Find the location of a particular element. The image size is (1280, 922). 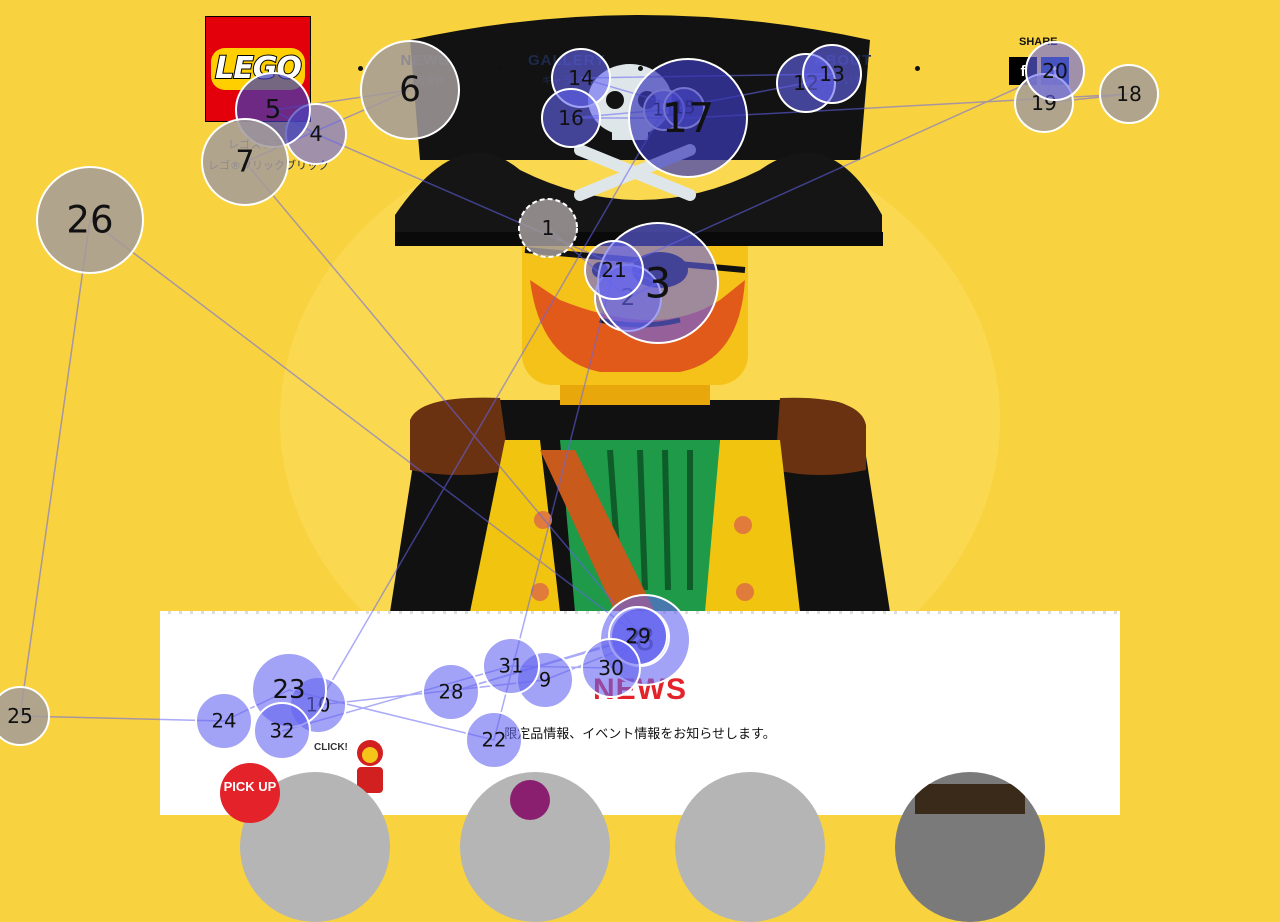

lego-logo-text: LEGO is located at coordinates (258, 69).